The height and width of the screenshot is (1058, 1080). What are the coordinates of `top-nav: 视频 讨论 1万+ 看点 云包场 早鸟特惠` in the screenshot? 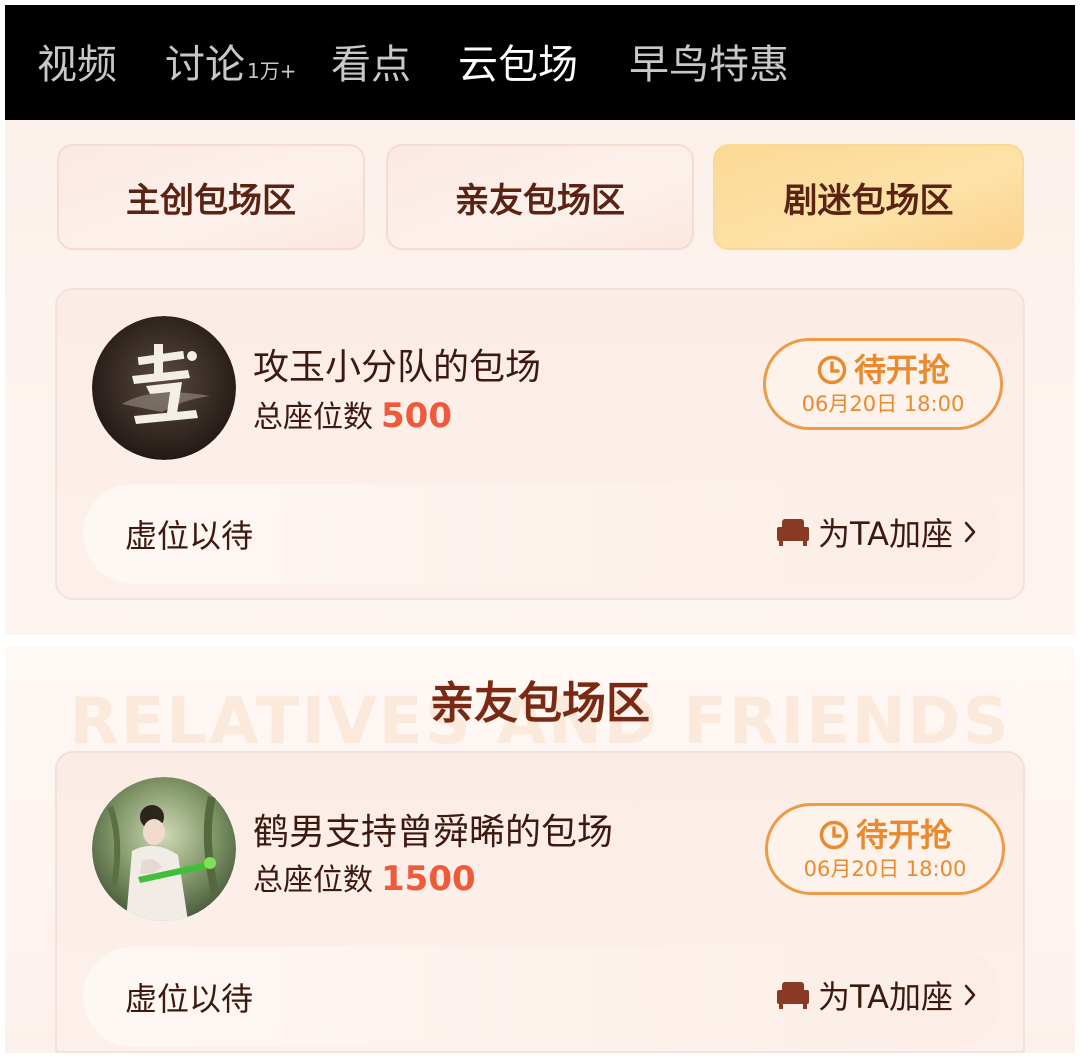 It's located at (540, 62).